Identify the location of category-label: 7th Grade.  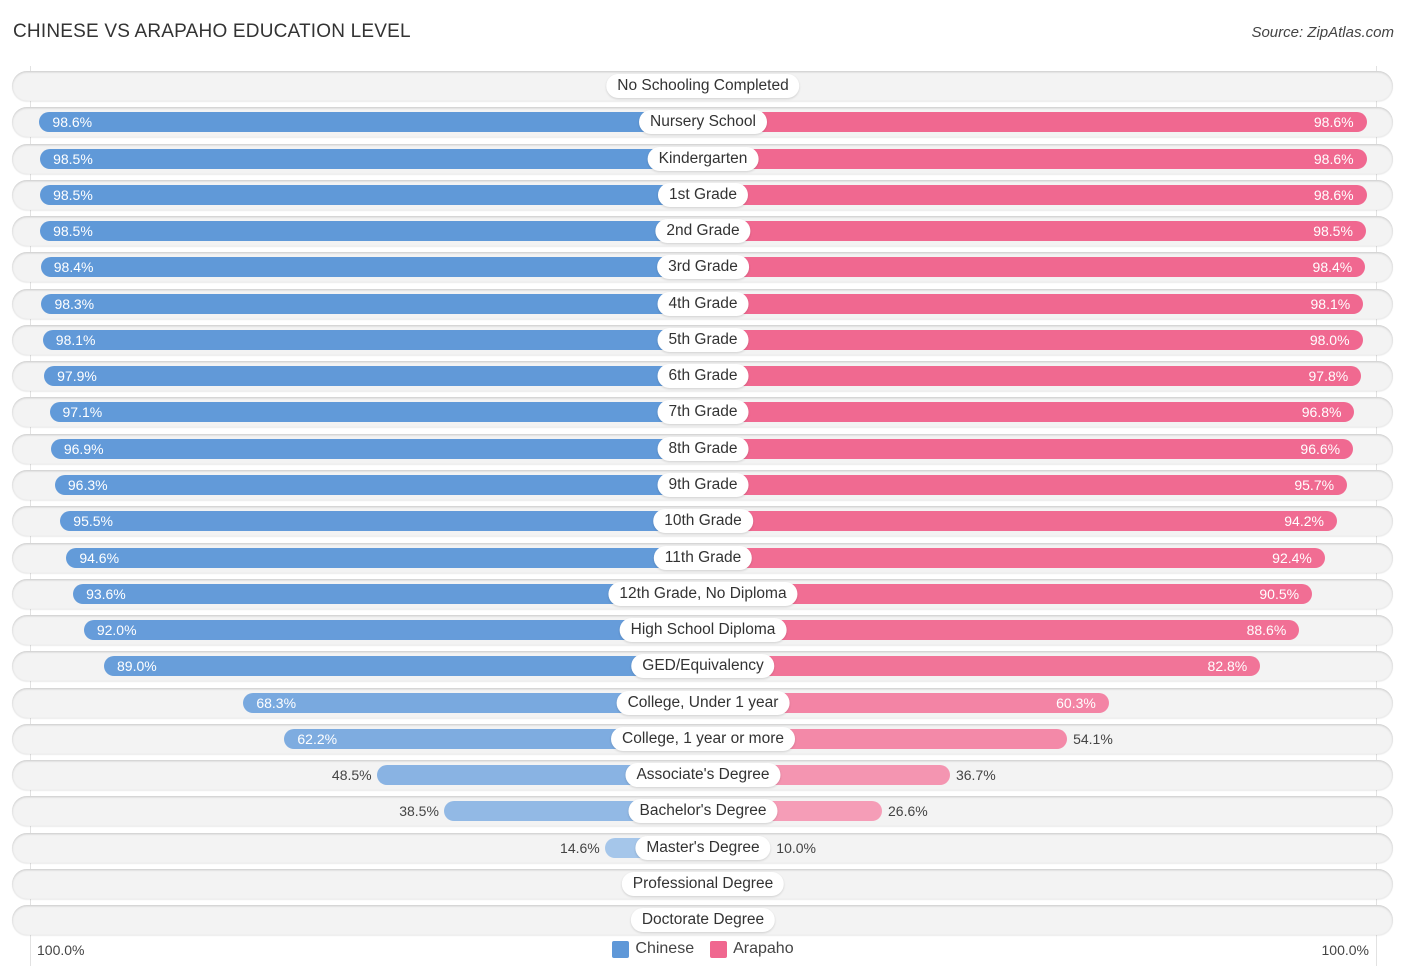
(703, 412).